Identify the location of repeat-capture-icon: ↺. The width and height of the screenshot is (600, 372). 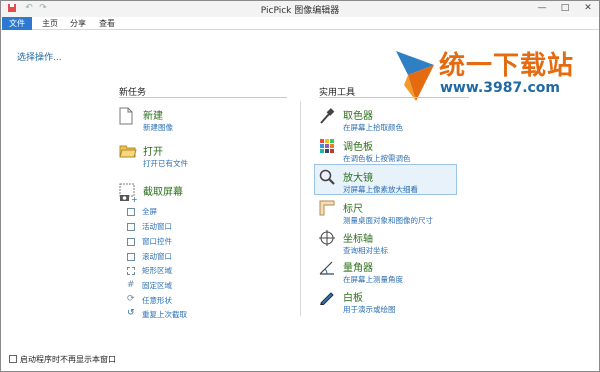
(131, 313).